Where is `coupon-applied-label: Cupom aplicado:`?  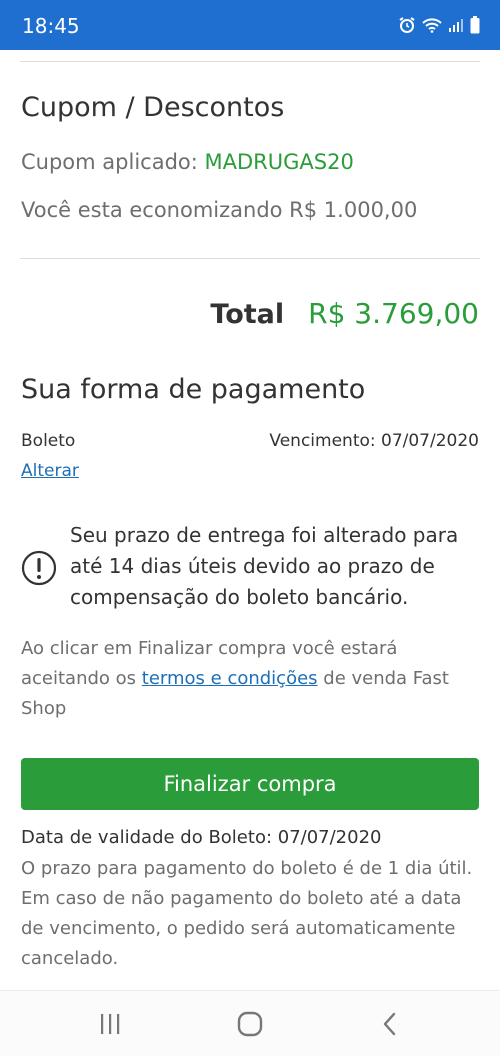
coupon-applied-label: Cupom aplicado: is located at coordinates (109, 162).